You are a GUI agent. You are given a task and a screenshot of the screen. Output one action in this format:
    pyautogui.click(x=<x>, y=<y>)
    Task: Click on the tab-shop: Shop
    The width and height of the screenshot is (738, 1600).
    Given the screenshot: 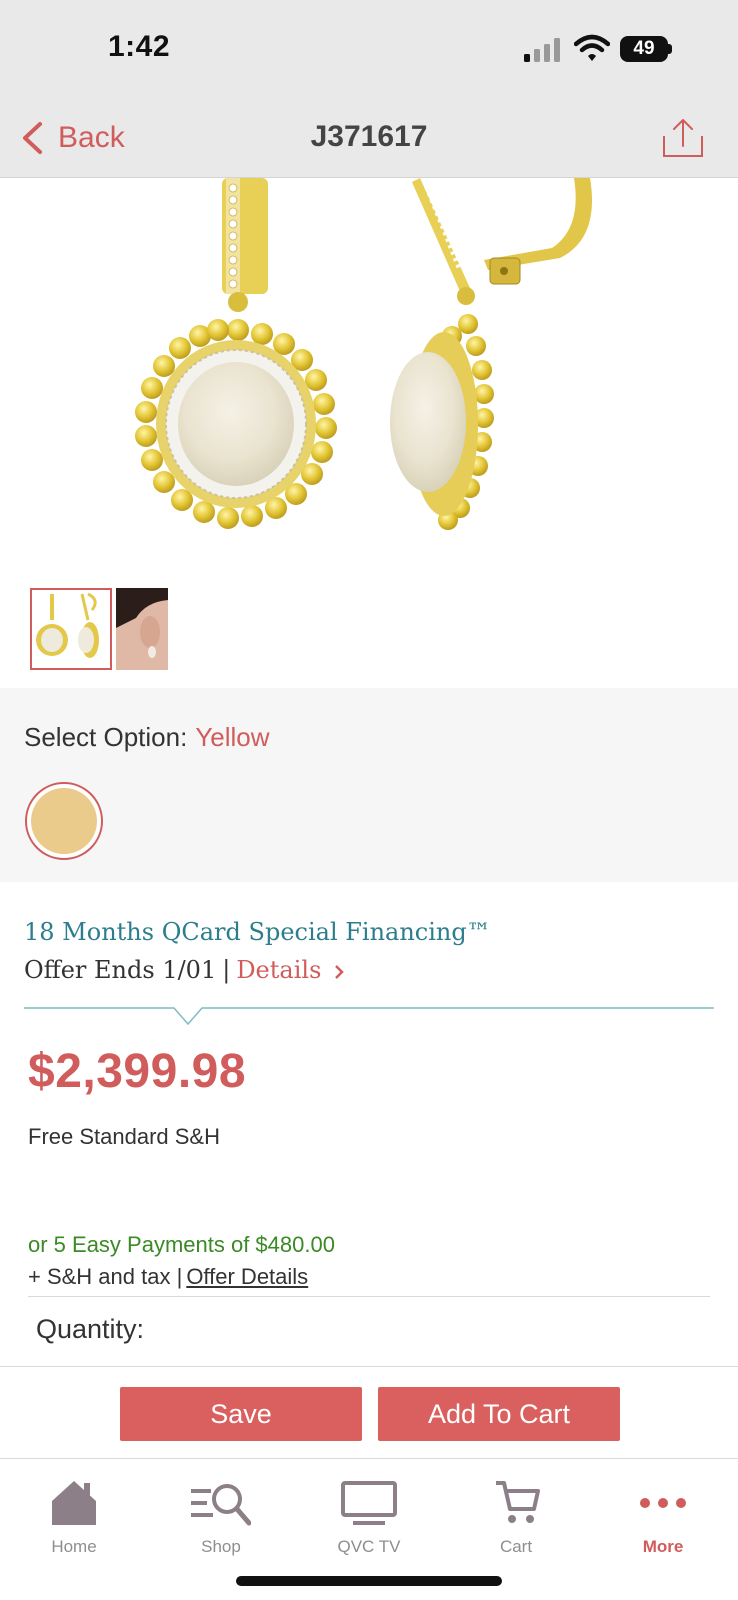 What is the action you would take?
    pyautogui.click(x=221, y=1516)
    